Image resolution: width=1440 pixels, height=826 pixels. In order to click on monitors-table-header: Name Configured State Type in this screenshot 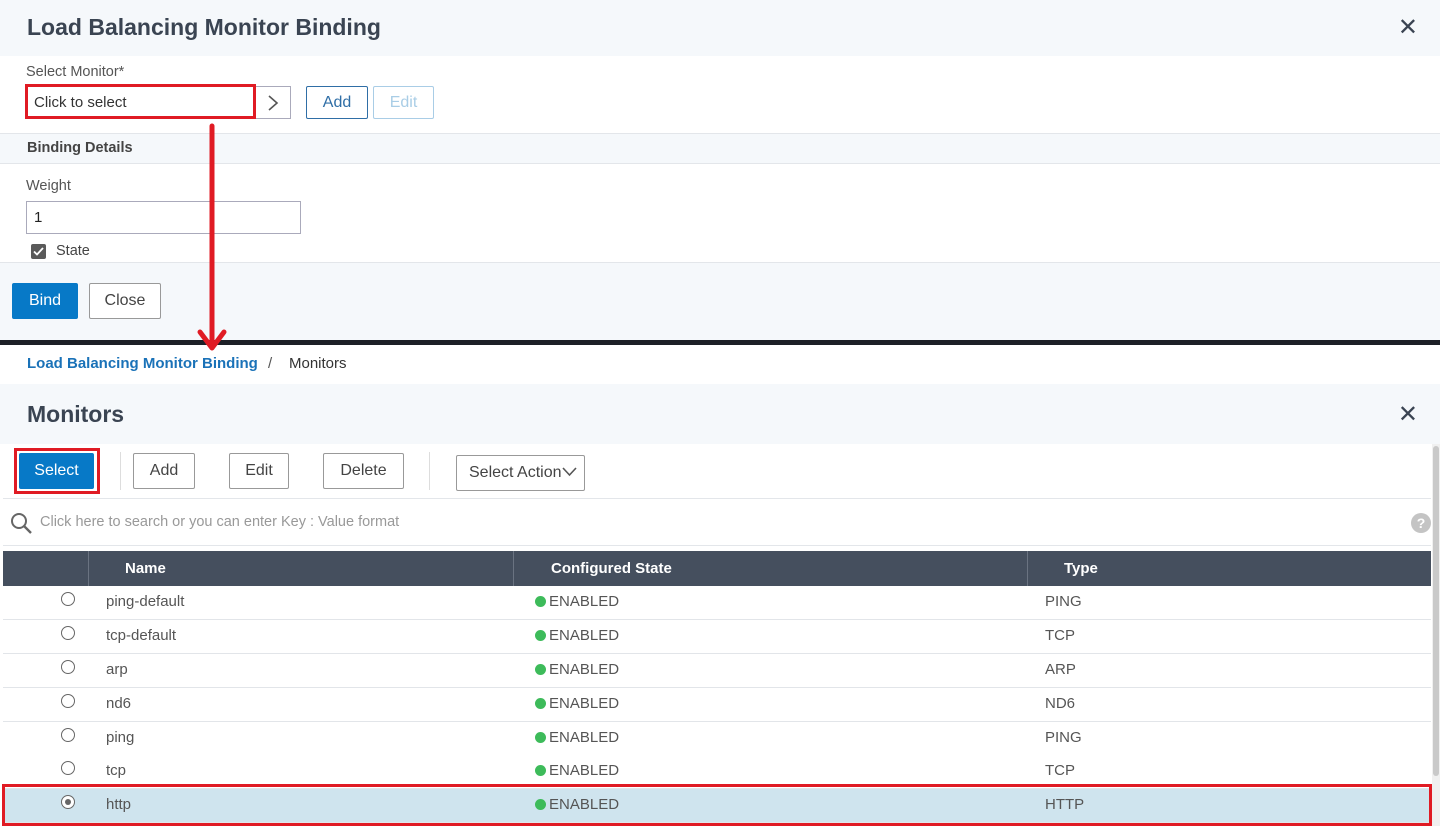, I will do `click(717, 568)`.